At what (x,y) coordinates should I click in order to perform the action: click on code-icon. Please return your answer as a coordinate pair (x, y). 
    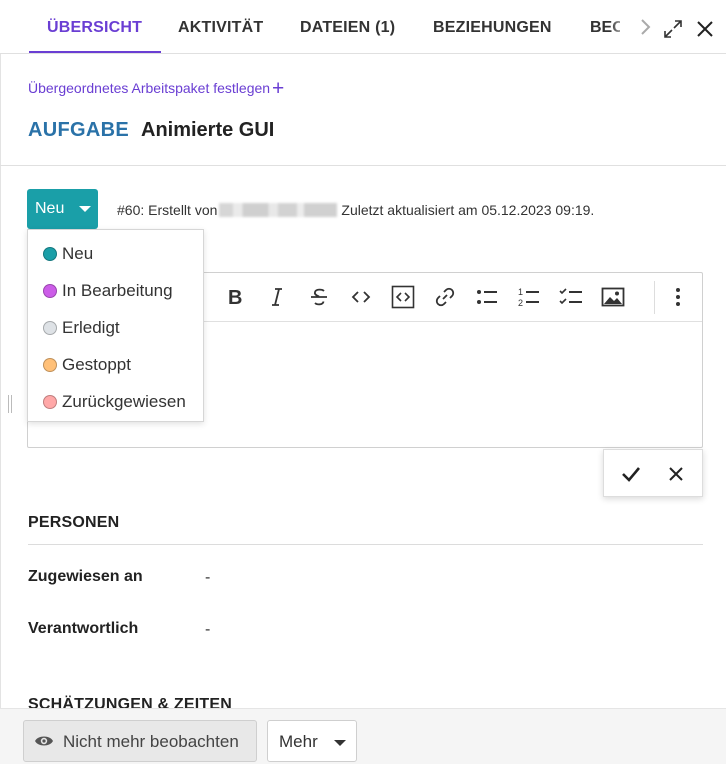
    Looking at the image, I should click on (361, 297).